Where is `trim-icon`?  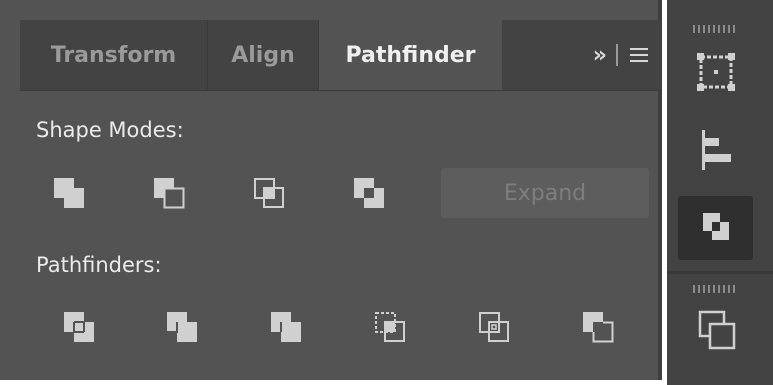 trim-icon is located at coordinates (182, 327).